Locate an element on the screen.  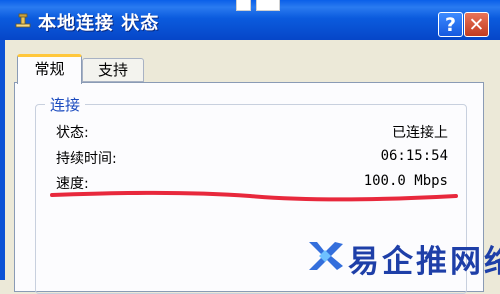
tab-general: 常规 is located at coordinates (49, 69).